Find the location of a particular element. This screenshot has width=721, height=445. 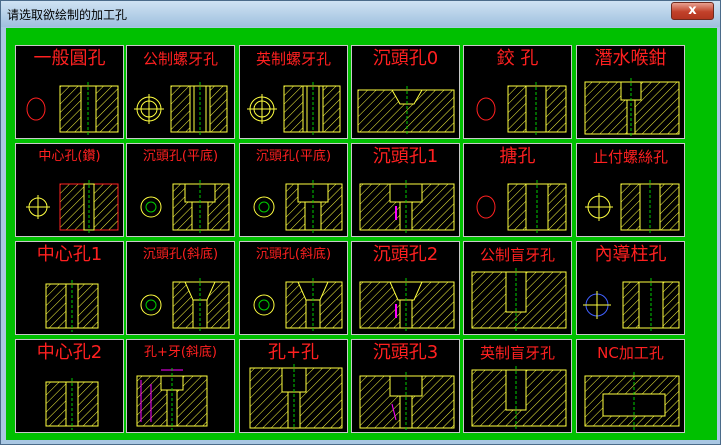

hole-type-button: 沉頭孔3 is located at coordinates (405, 386).